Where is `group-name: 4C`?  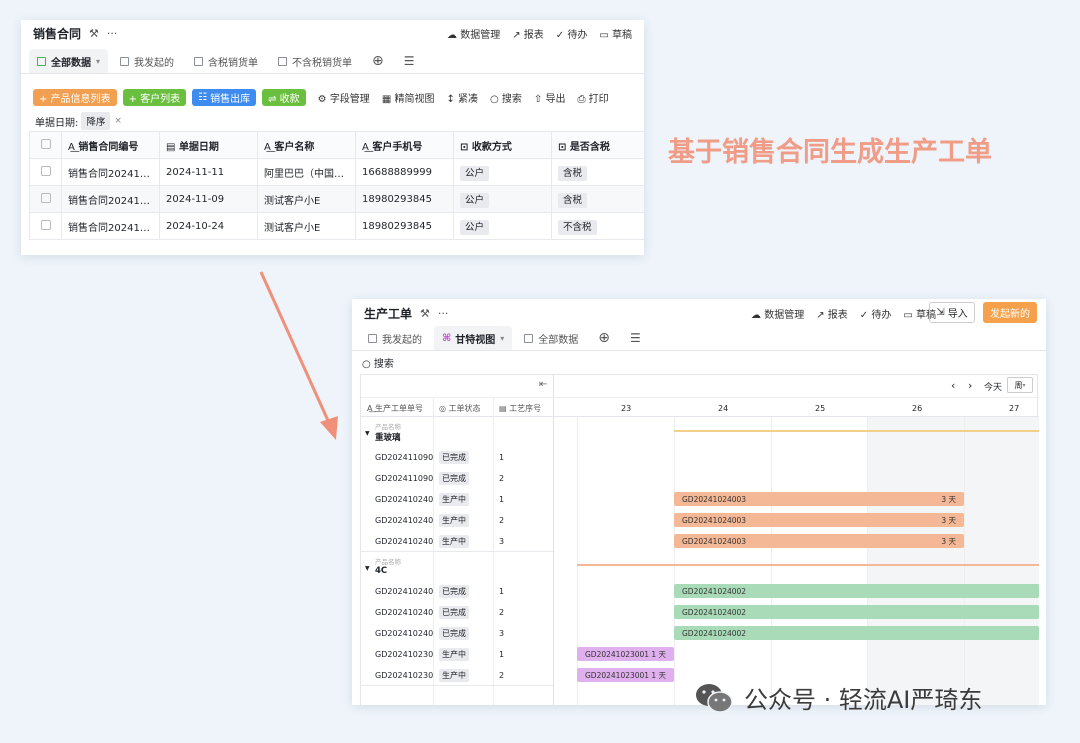
group-name: 4C is located at coordinates (381, 571).